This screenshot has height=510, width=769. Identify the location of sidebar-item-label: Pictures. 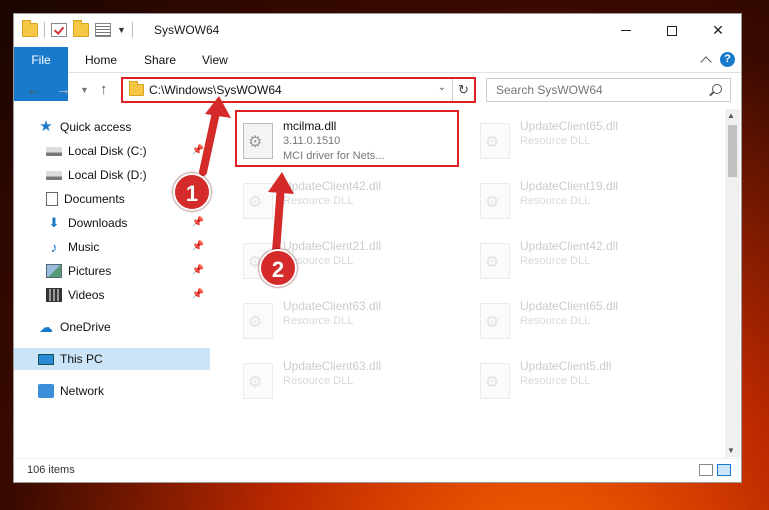
(90, 271).